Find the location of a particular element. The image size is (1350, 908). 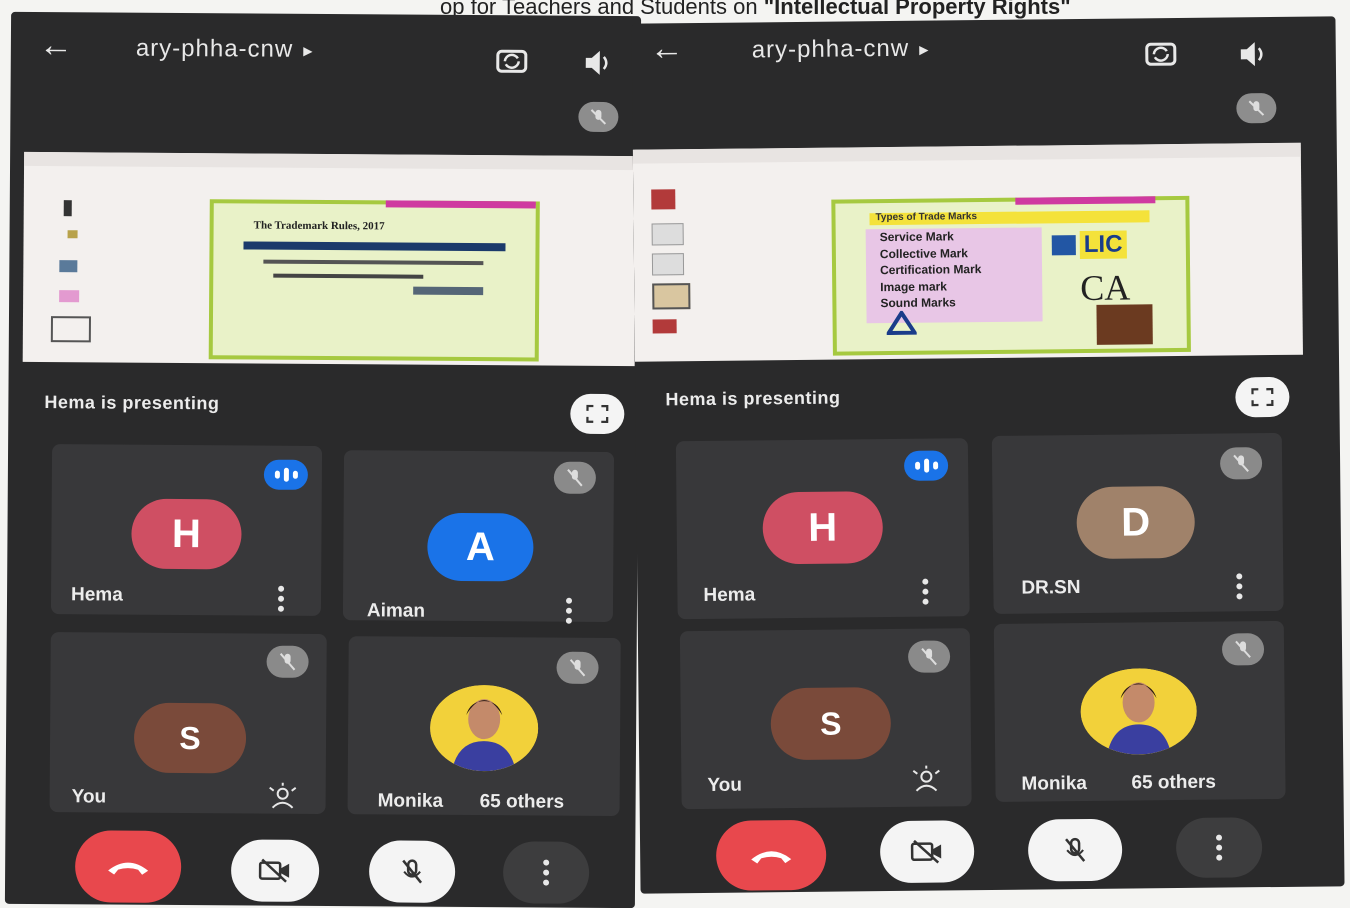

slide-list-item: Collective Mark is located at coordinates (924, 253).